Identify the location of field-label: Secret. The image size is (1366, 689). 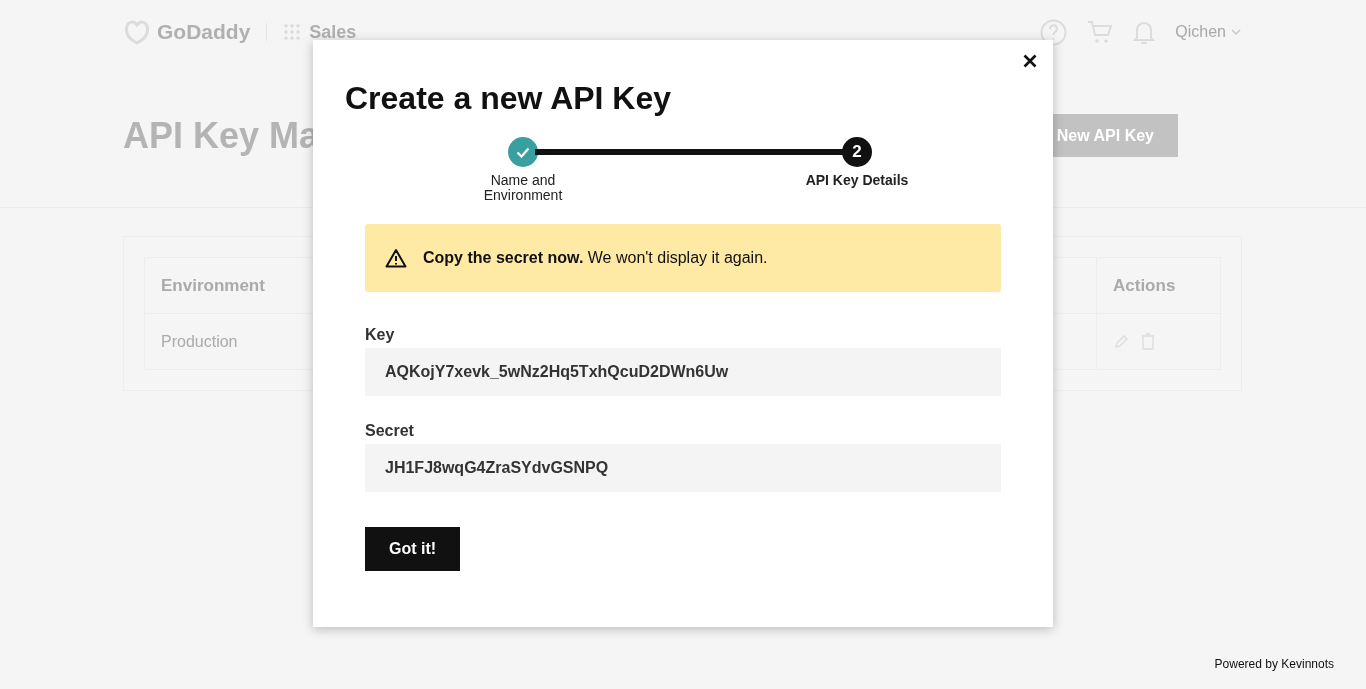
(390, 431).